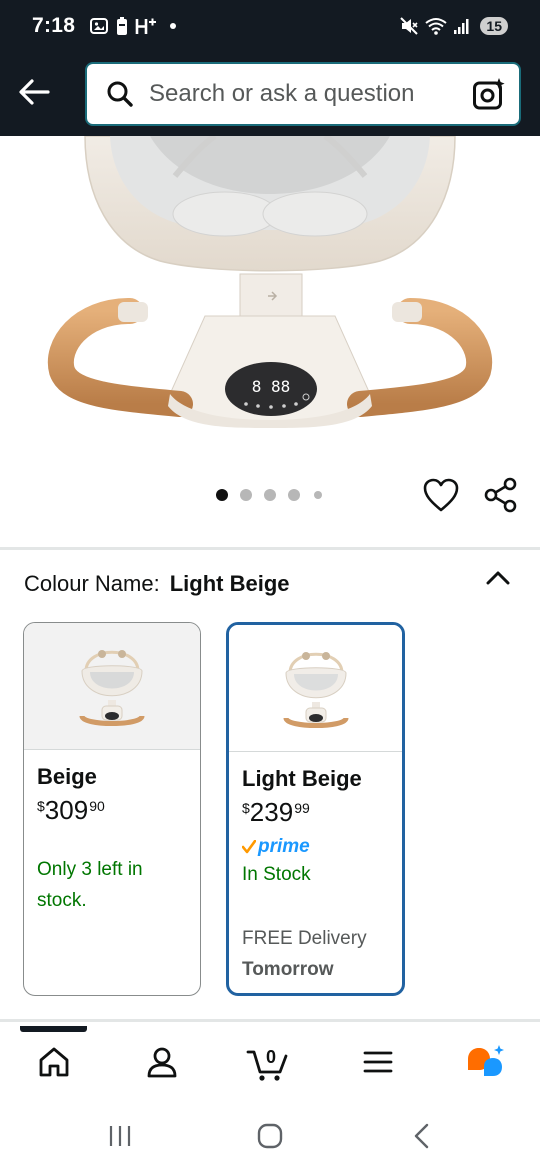  I want to click on chevron-up-icon, so click(498, 578).